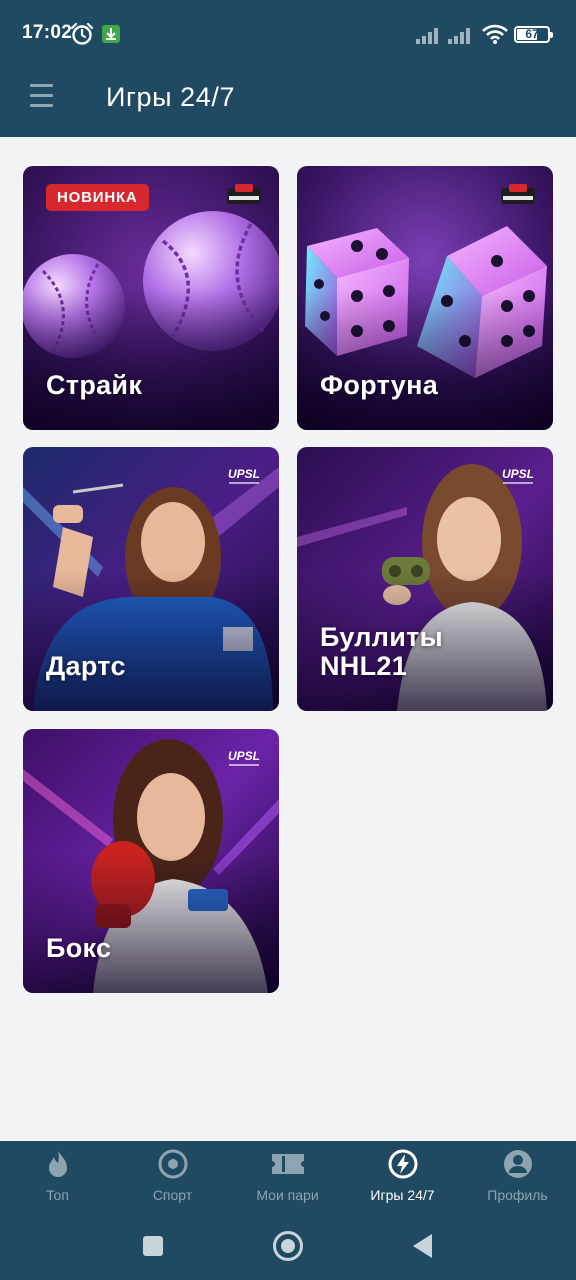 Image resolution: width=576 pixels, height=1280 pixels. I want to click on game-title: Бокс, so click(79, 948).